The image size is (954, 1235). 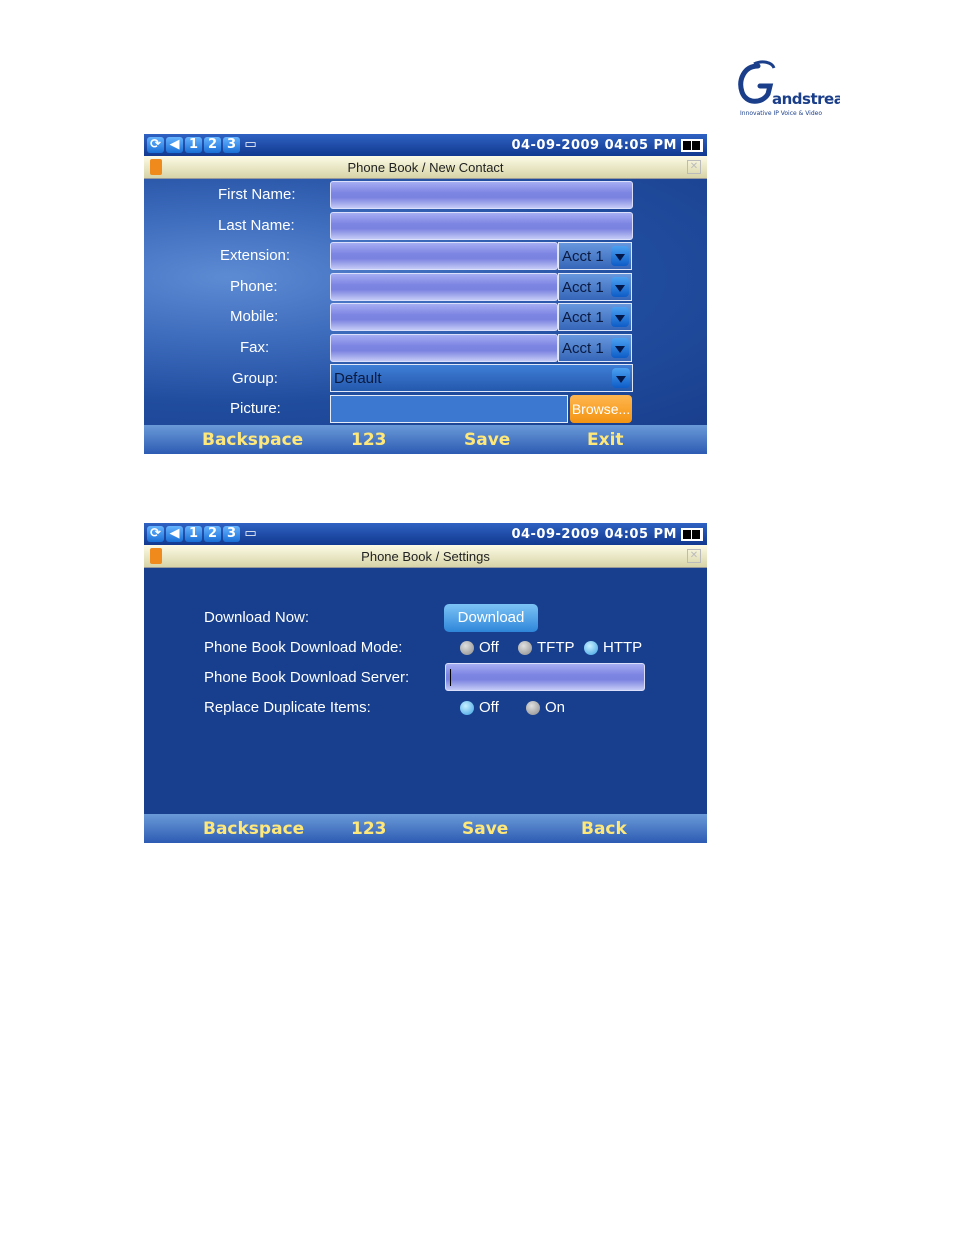 I want to click on title-bar: Phone Book / New Contact ✕, so click(x=425, y=167).